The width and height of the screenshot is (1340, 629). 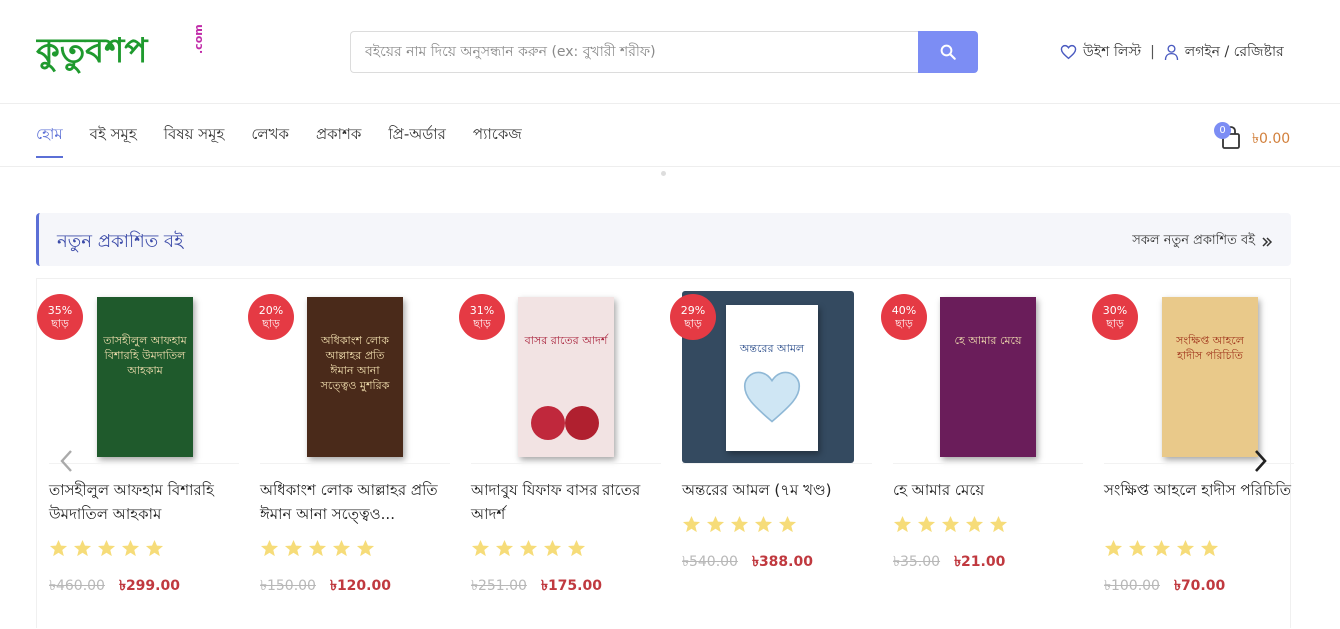 I want to click on heart-icon, so click(x=1068, y=52).